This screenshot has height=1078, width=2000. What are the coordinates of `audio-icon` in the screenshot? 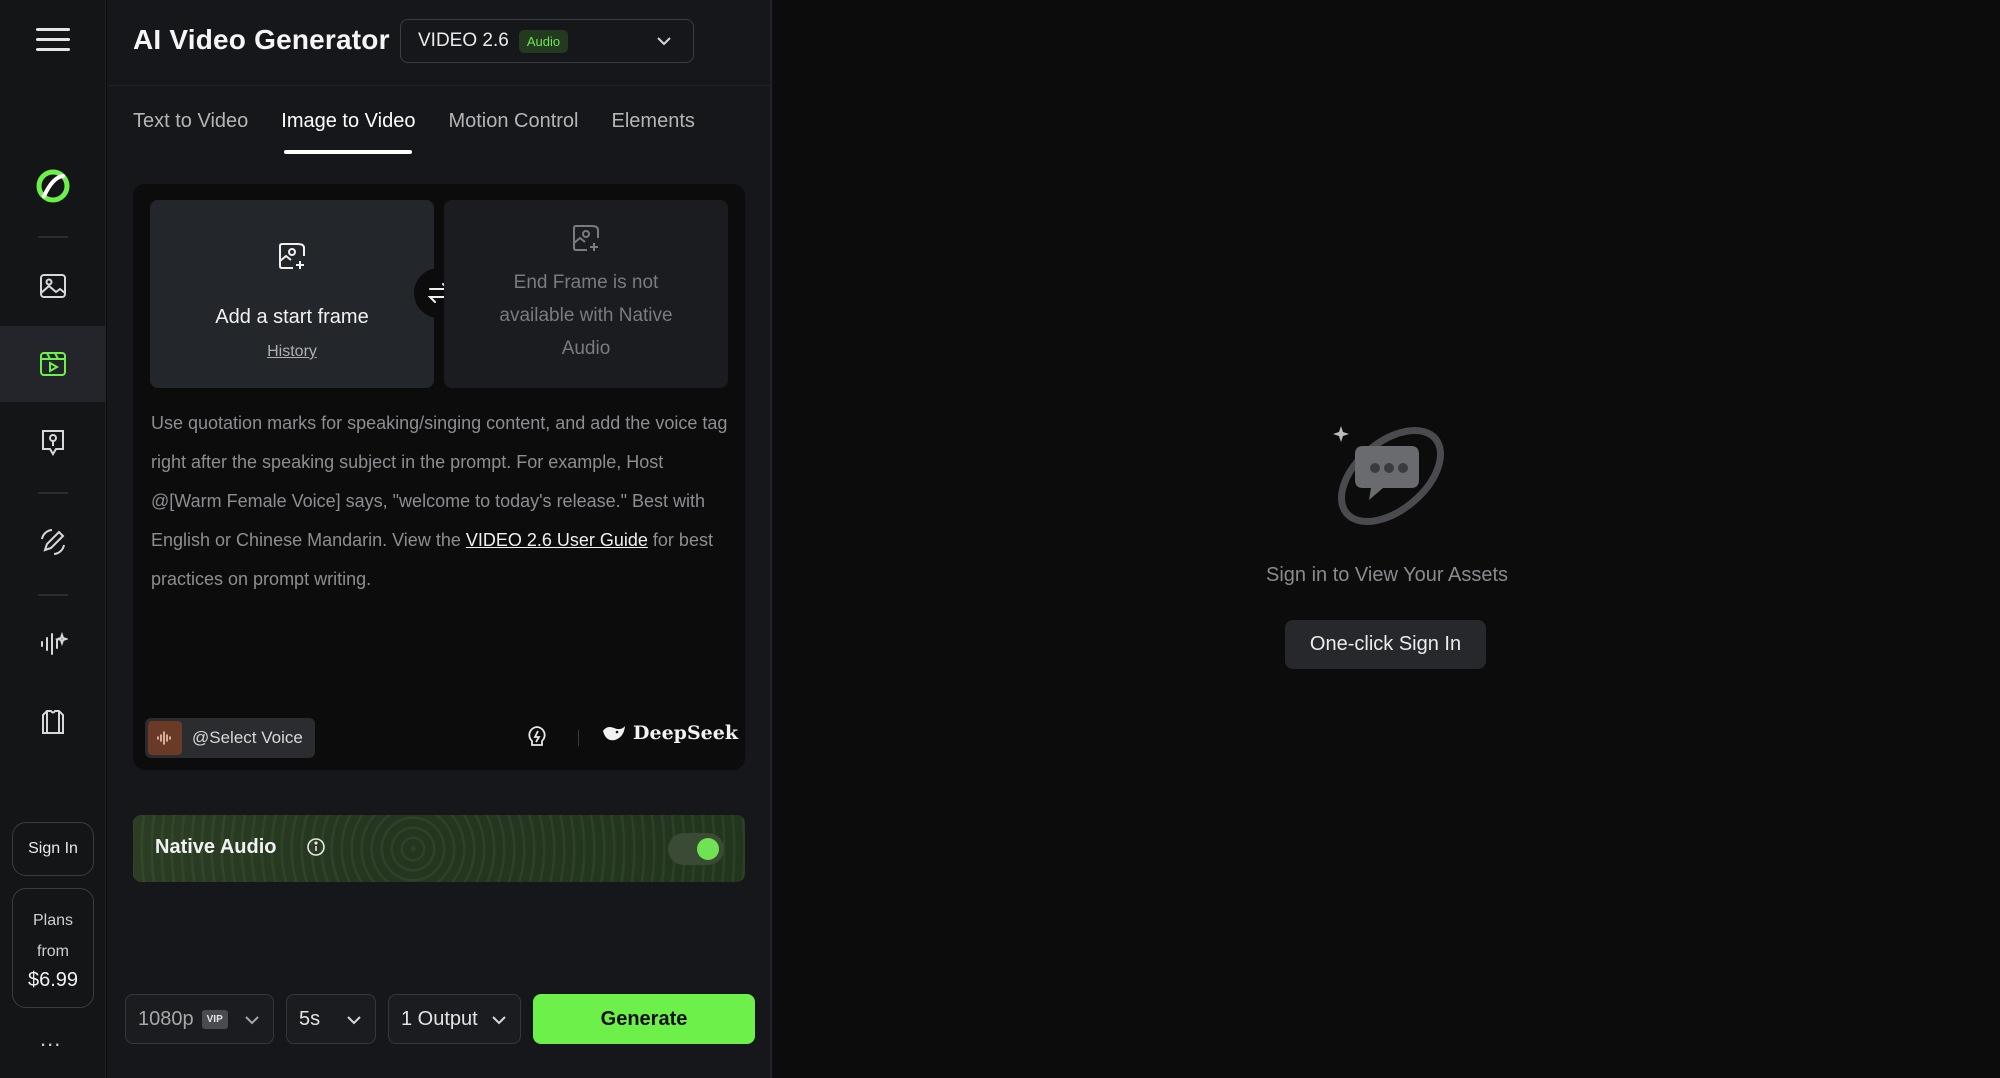 It's located at (53, 644).